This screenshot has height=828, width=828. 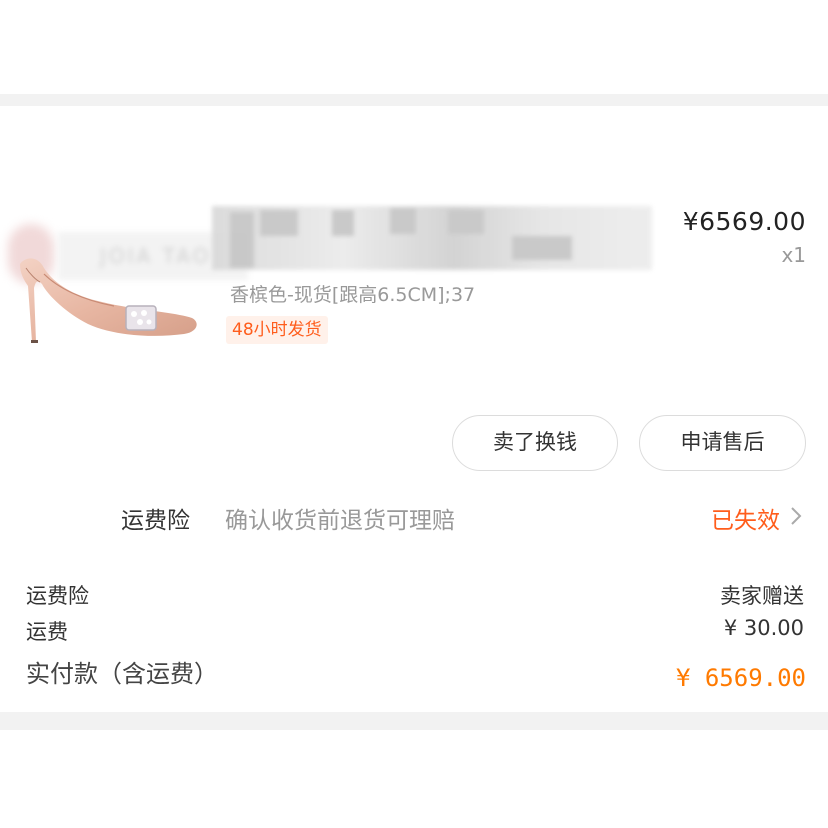 What do you see at coordinates (155, 521) in the screenshot?
I see `insurance-title: 运费险` at bounding box center [155, 521].